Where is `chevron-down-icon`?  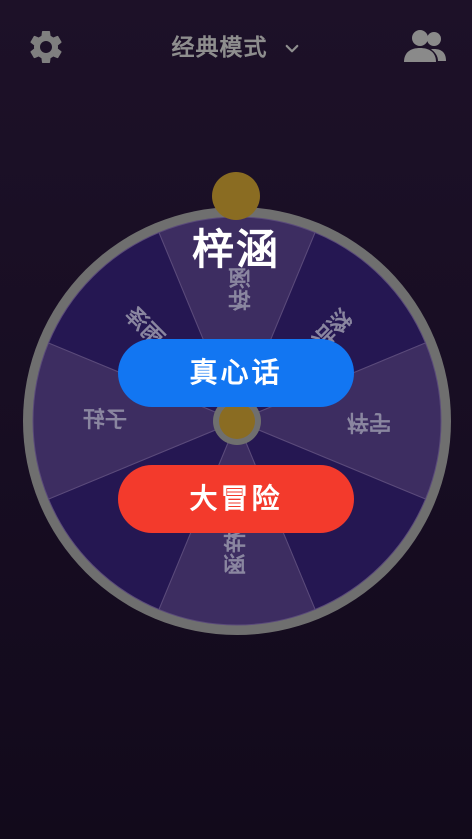
chevron-down-icon is located at coordinates (291, 48).